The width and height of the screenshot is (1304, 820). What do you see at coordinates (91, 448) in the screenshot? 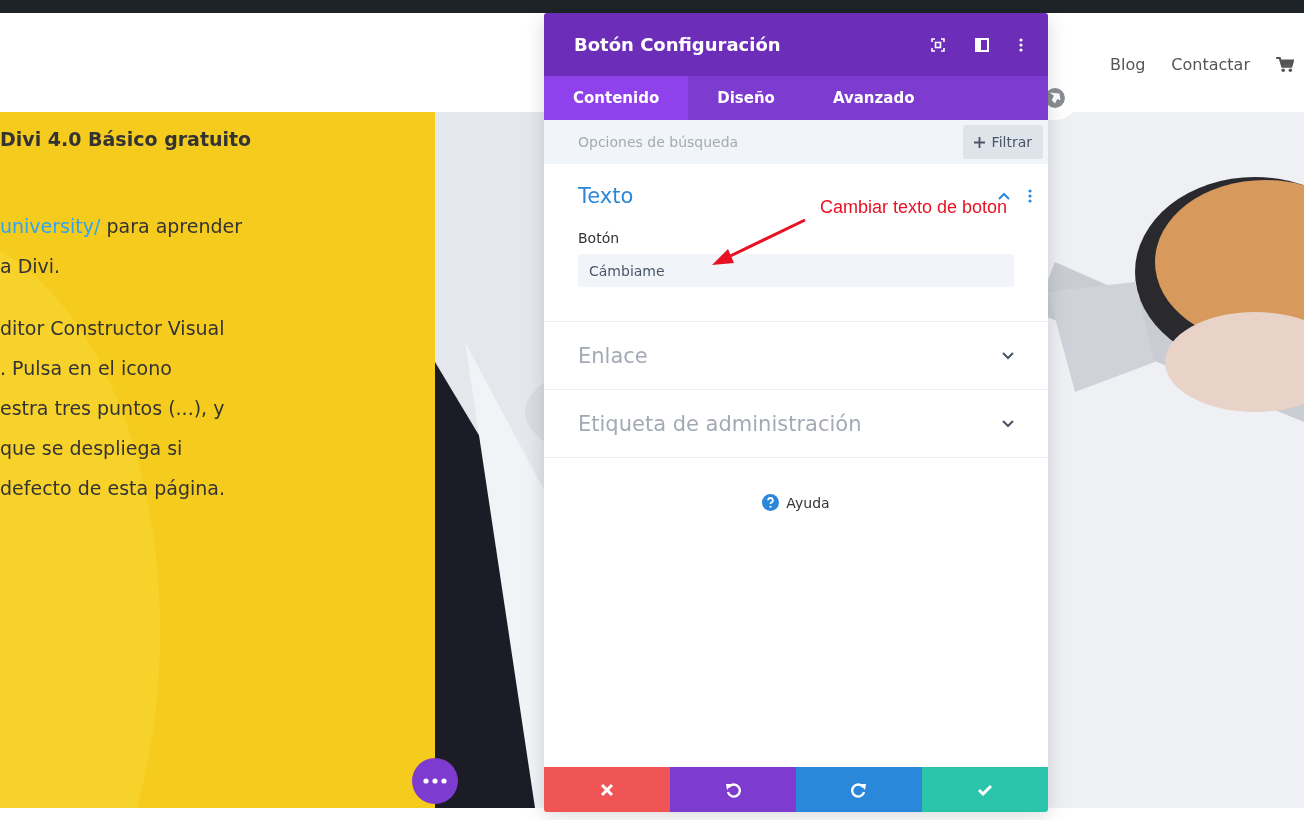
I see `body-text: que se despliega si` at bounding box center [91, 448].